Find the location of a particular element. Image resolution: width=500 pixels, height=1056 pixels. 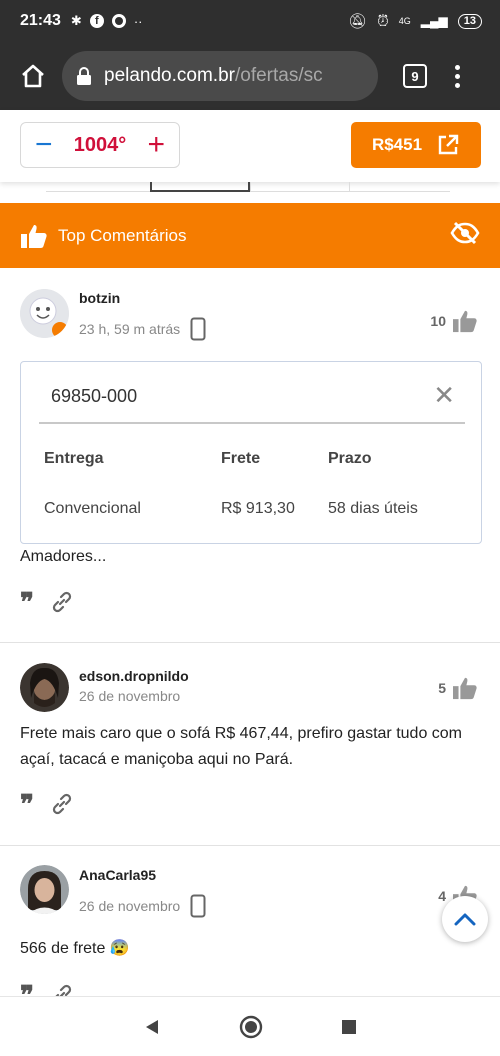

like-button: 10 is located at coordinates (454, 321).